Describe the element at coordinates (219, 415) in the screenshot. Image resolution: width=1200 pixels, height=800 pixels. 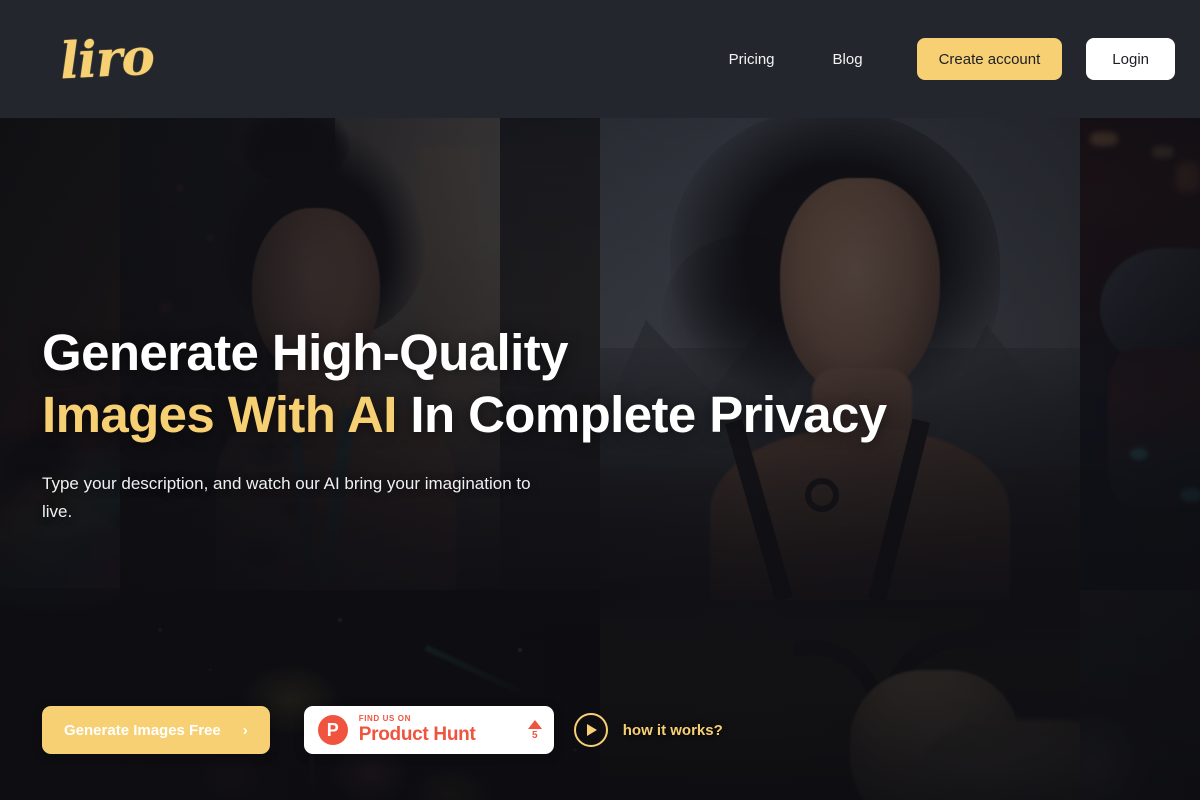
I see `headline-accent: Images With AI` at that location.